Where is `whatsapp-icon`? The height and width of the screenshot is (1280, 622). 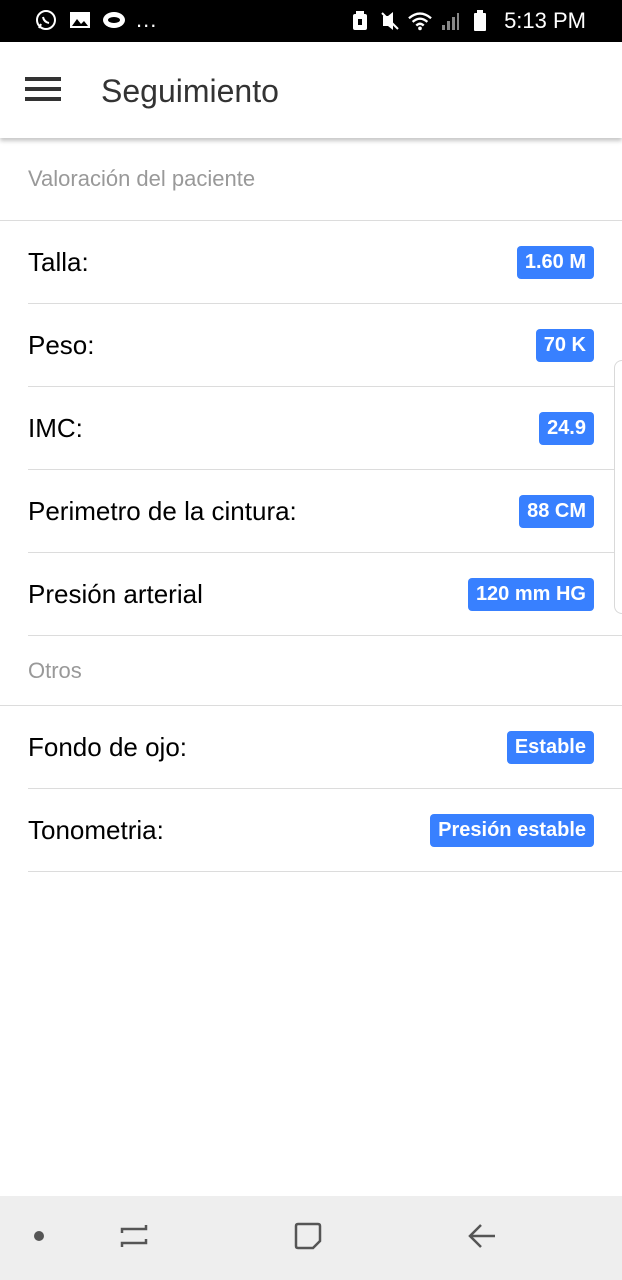
whatsapp-icon is located at coordinates (46, 20).